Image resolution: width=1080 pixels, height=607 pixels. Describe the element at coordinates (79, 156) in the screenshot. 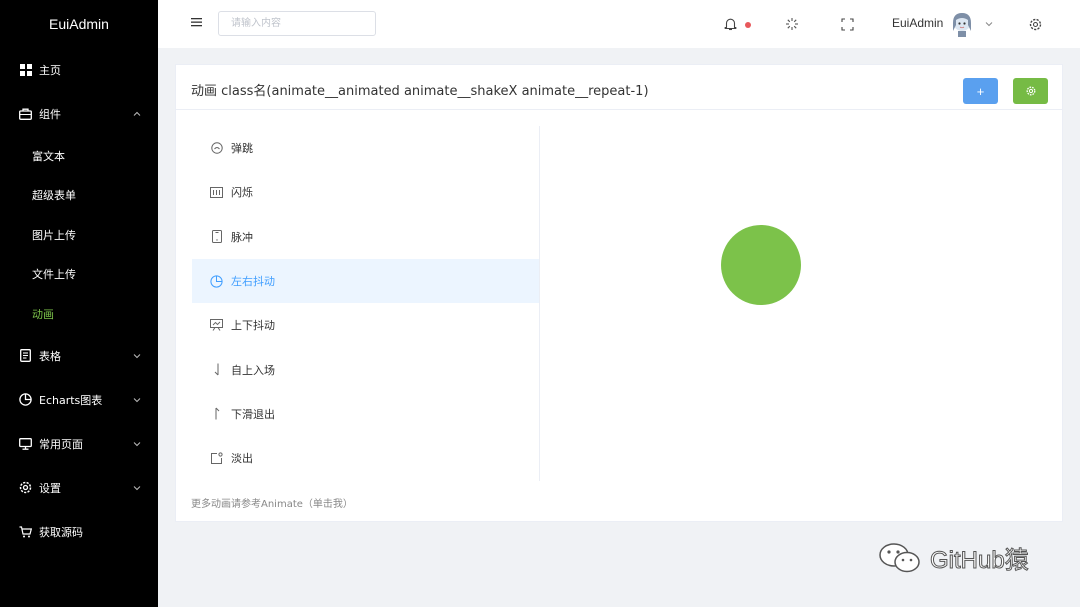

I see `sidebar-subitem-richtext: 富文本` at that location.